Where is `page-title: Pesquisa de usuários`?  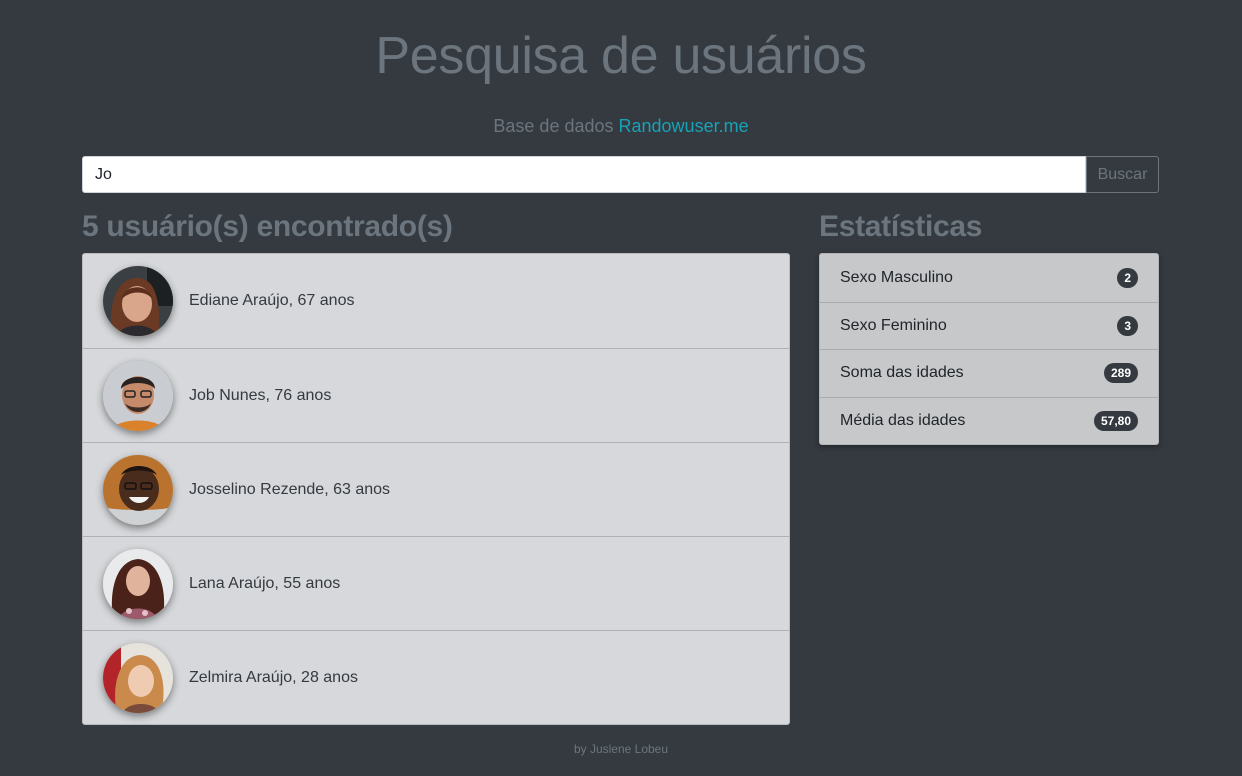 page-title: Pesquisa de usuários is located at coordinates (621, 56).